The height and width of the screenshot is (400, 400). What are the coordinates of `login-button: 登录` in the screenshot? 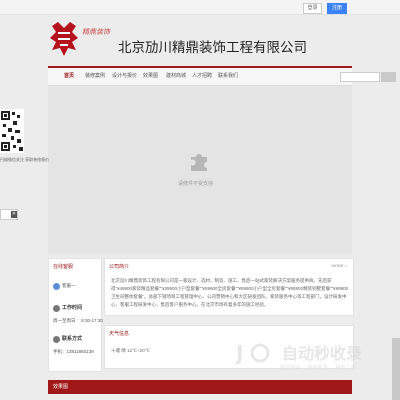 It's located at (312, 8).